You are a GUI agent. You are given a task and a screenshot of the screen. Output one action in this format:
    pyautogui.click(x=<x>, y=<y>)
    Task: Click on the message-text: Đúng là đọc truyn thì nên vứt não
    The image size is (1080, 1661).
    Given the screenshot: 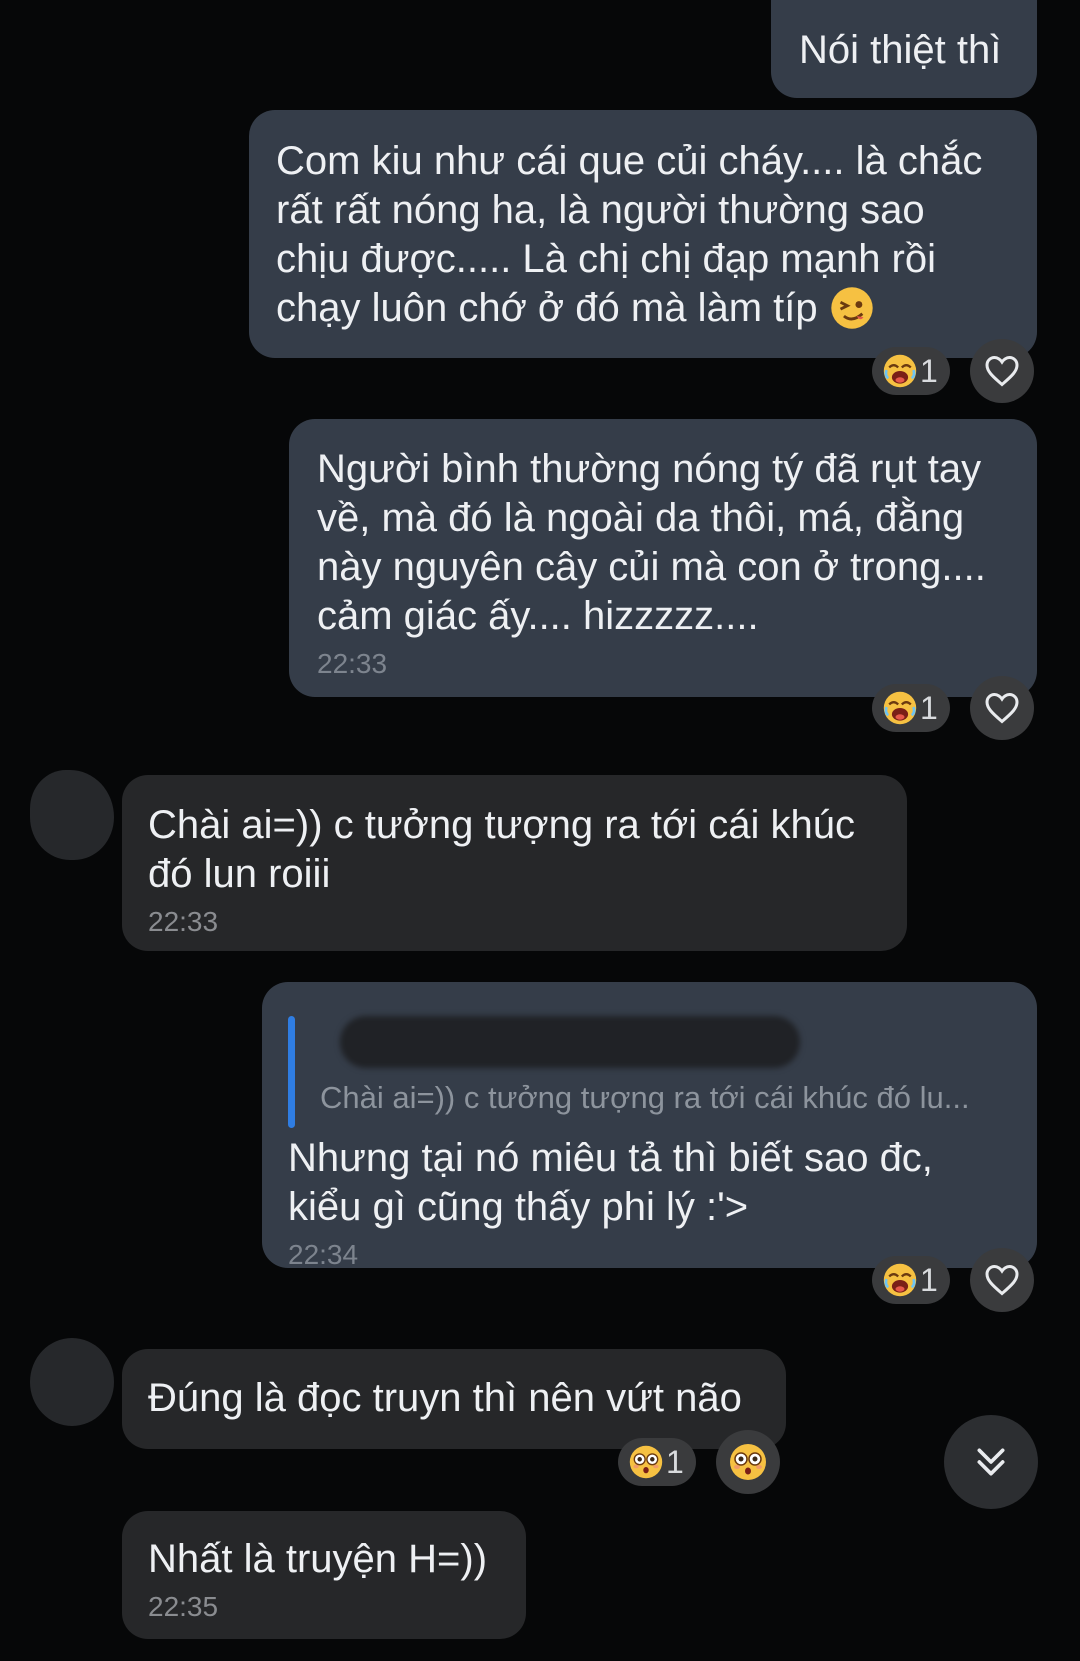 What is the action you would take?
    pyautogui.click(x=445, y=1398)
    